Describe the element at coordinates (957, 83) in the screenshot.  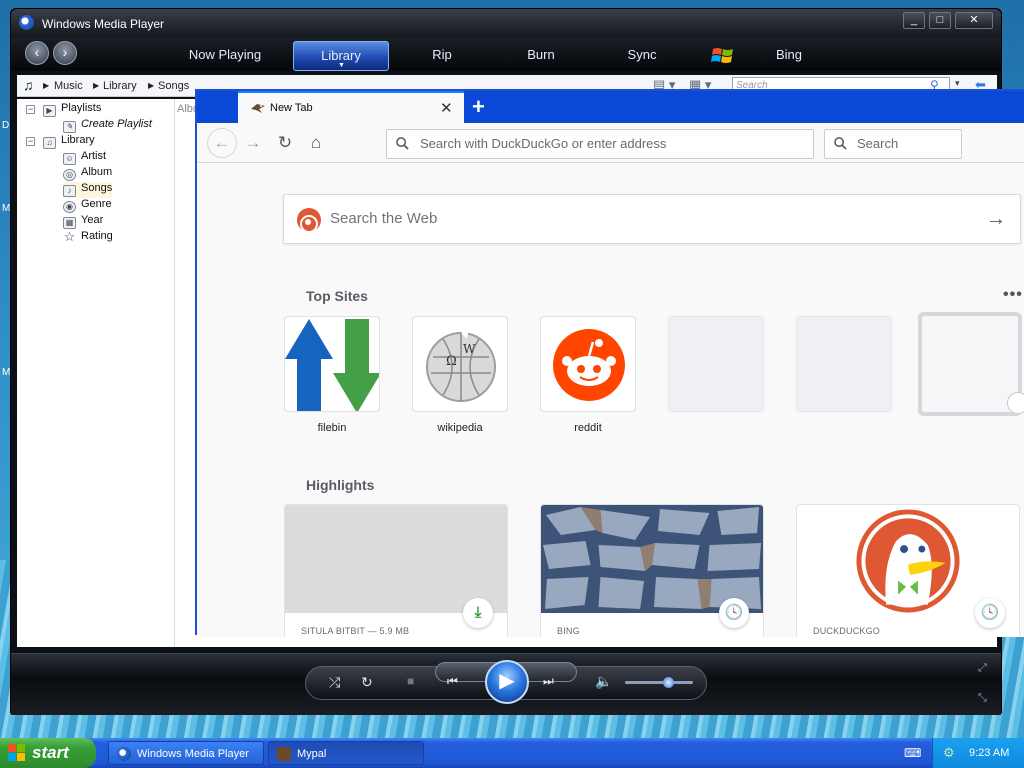
I see `search-dropdown-icon: ▾` at that location.